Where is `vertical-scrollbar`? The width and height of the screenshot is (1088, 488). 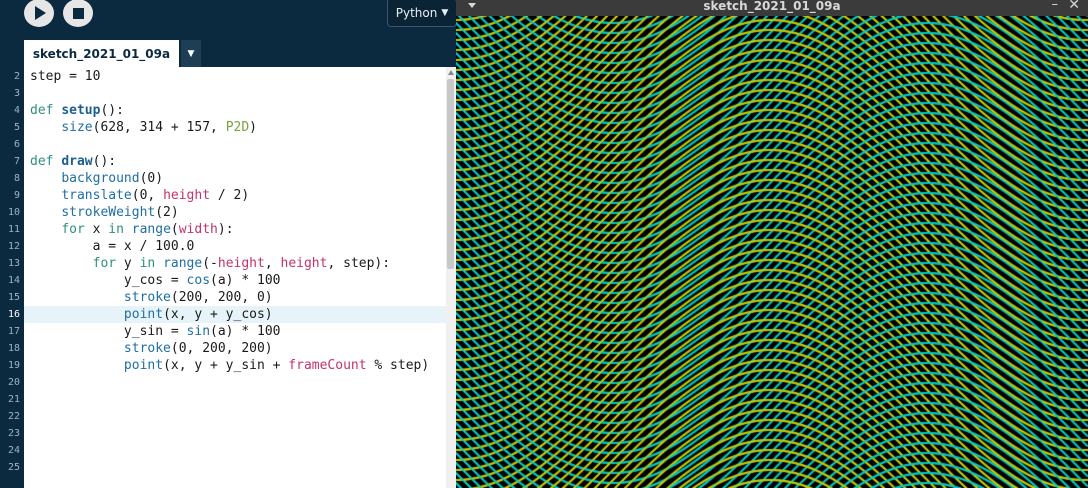
vertical-scrollbar is located at coordinates (451, 277).